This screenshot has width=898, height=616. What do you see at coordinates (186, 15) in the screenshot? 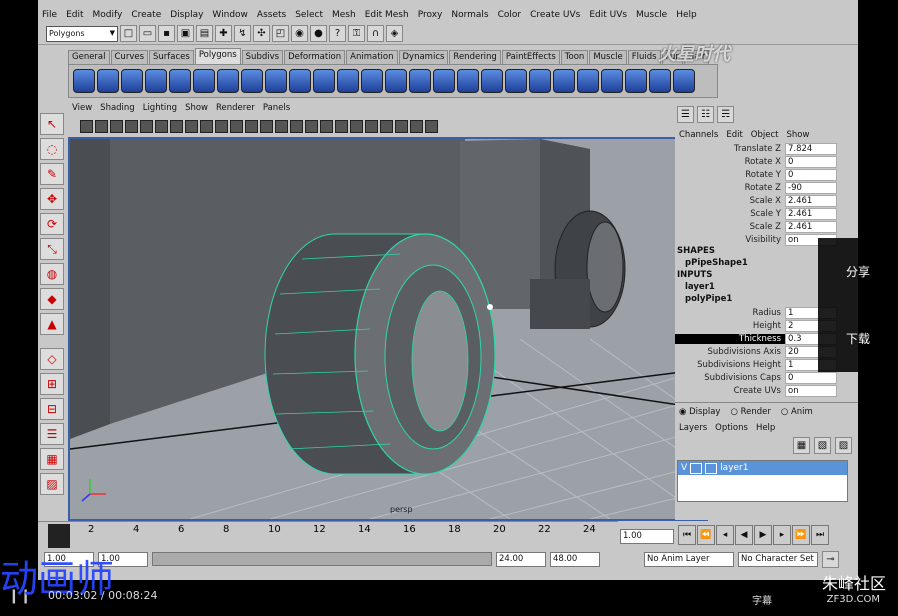
I see `menu-item-display: Display` at bounding box center [186, 15].